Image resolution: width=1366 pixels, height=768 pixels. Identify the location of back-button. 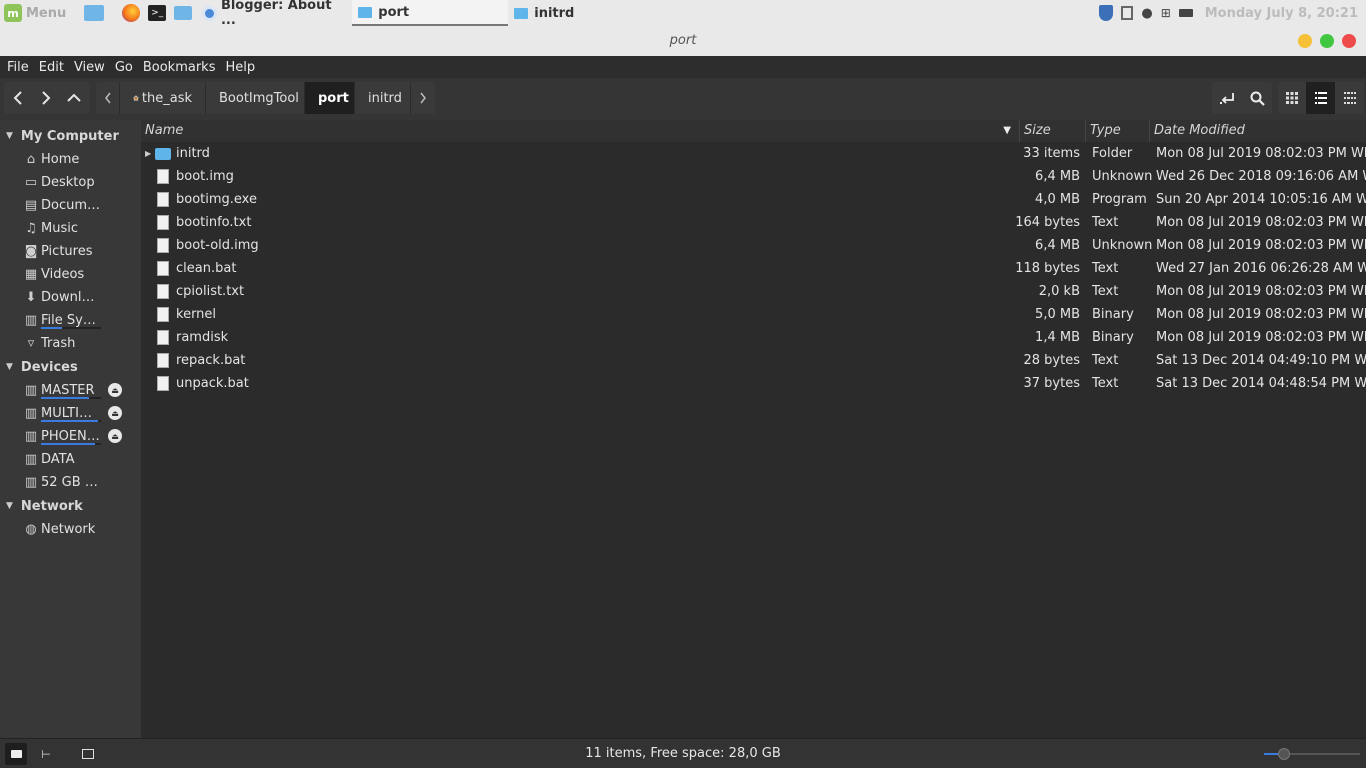
(18, 98).